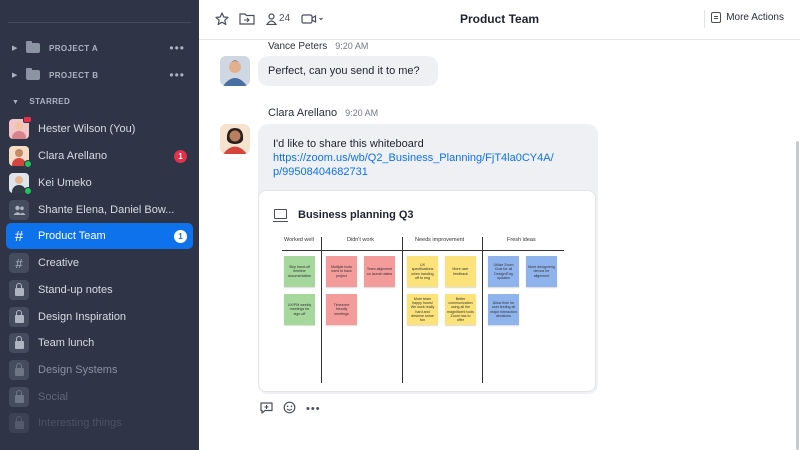 Image resolution: width=800 pixels, height=450 pixels. I want to click on more-actions-label: More Actions, so click(755, 17).